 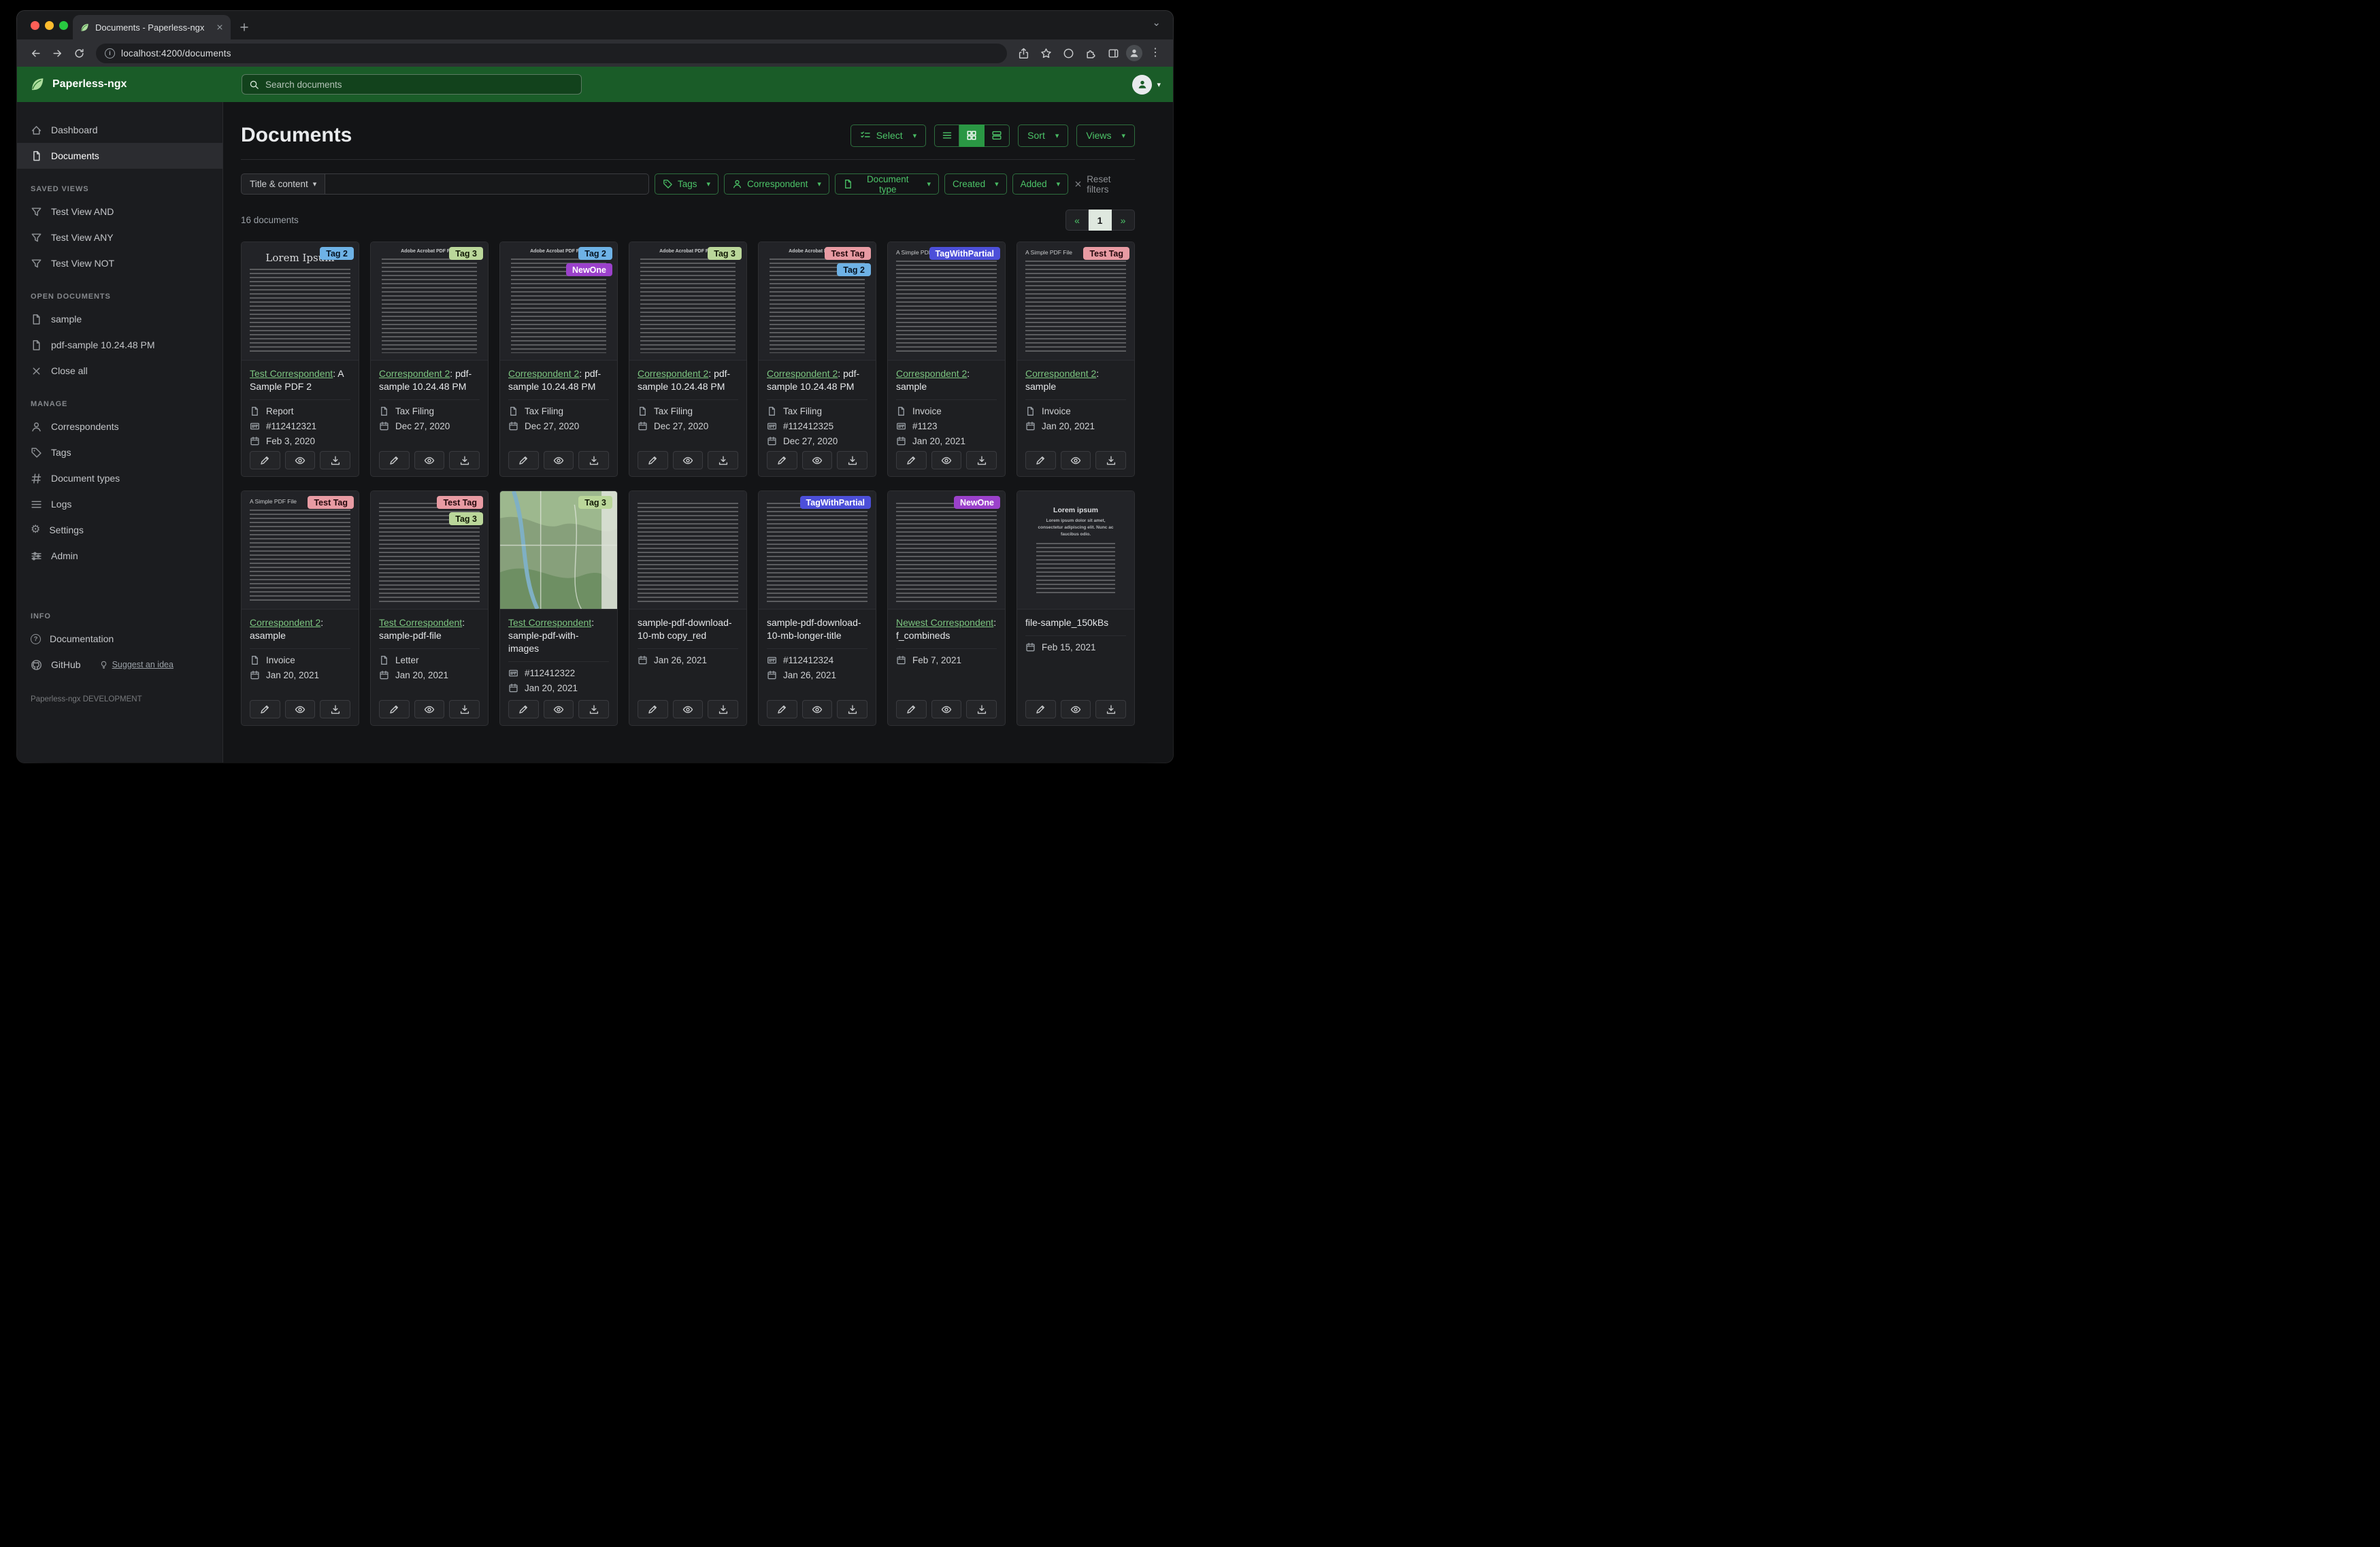 I want to click on sidebar-item-documents: Documents, so click(x=120, y=156).